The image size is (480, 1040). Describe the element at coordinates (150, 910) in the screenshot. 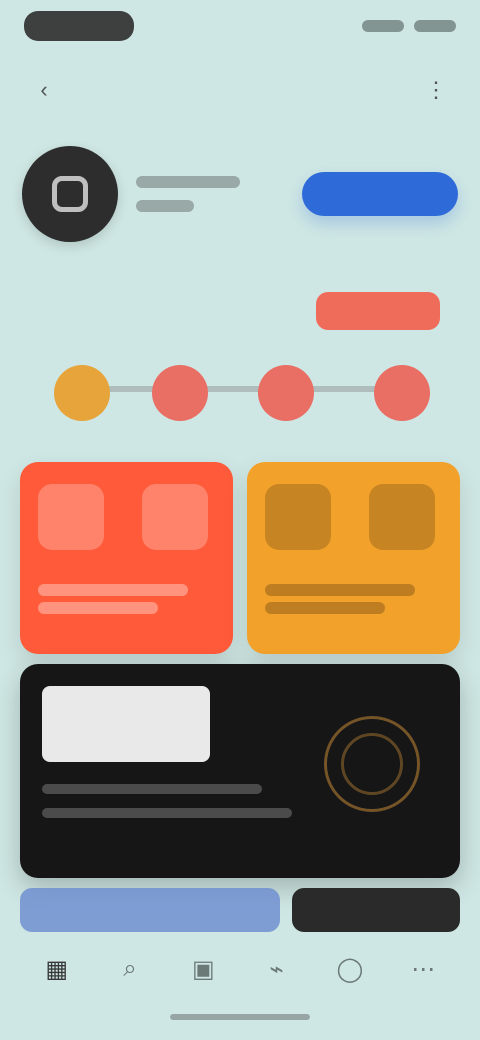

I see `cta-left-button` at that location.